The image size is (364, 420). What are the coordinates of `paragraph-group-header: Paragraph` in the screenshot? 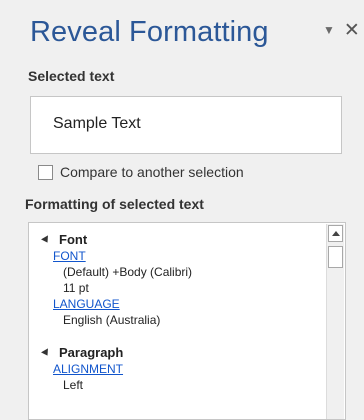 It's located at (176, 352).